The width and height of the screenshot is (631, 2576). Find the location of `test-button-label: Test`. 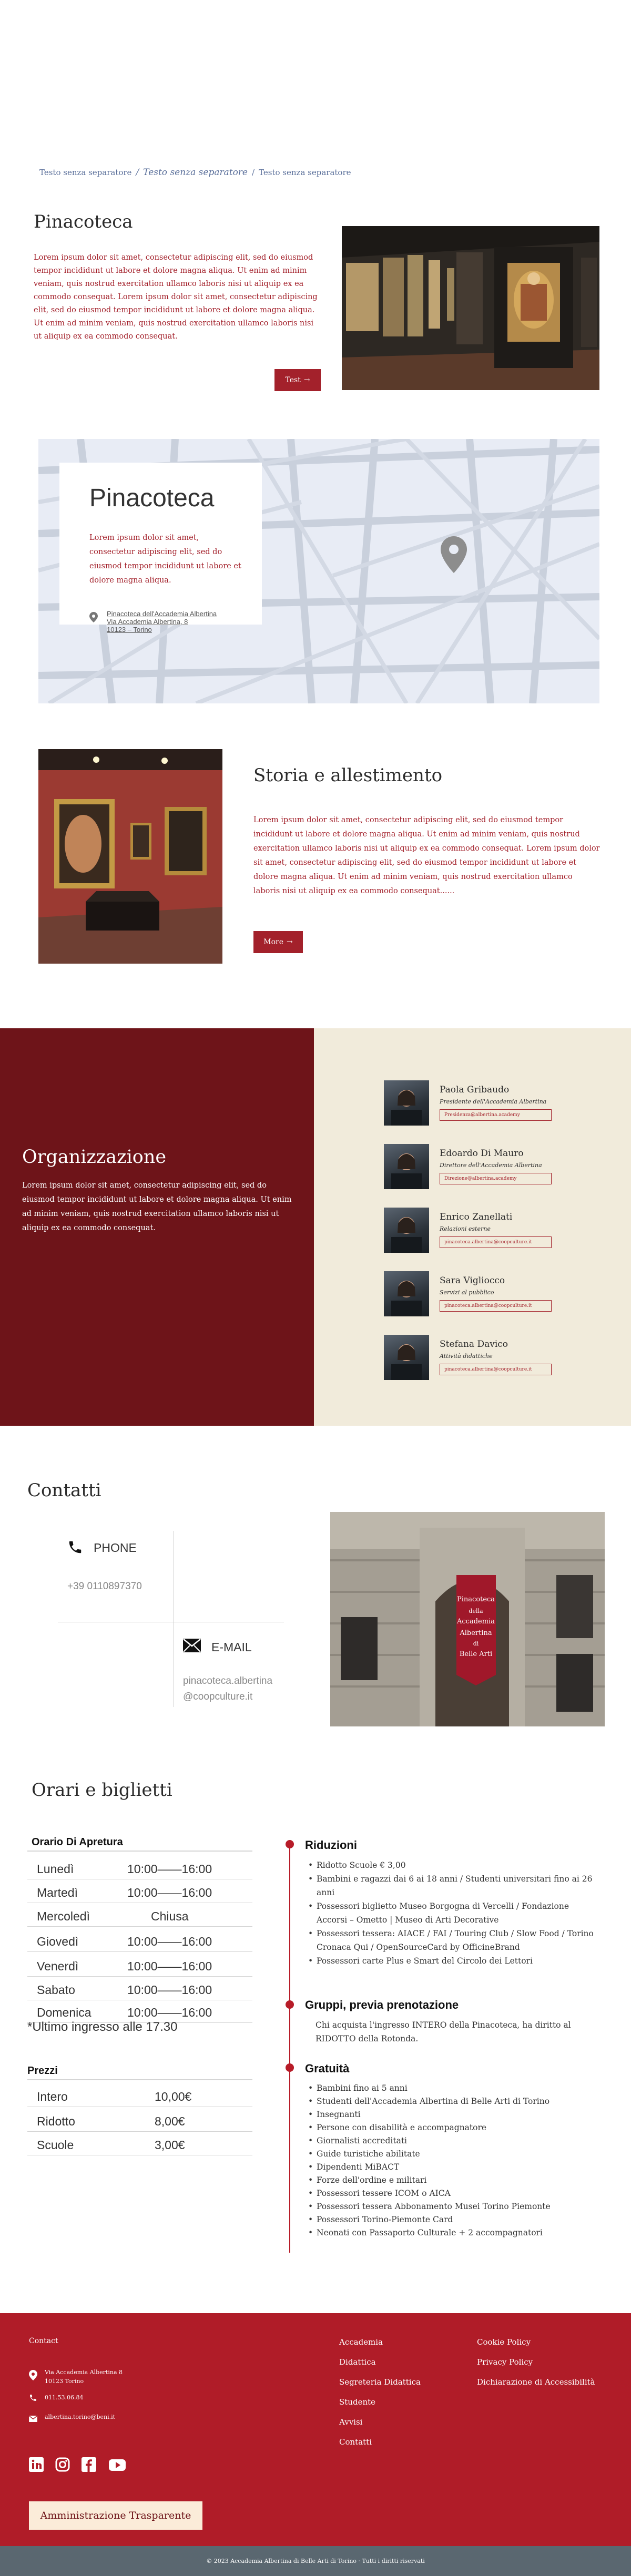

test-button-label: Test is located at coordinates (293, 380).